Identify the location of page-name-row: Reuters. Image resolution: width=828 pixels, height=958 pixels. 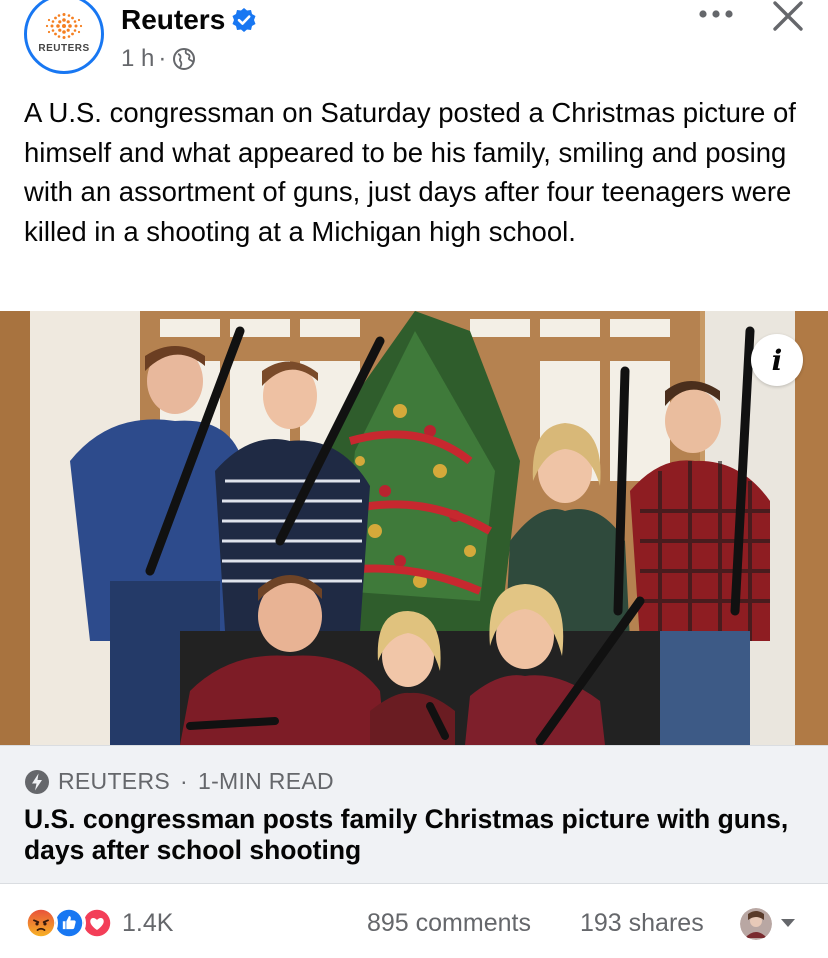
(189, 20).